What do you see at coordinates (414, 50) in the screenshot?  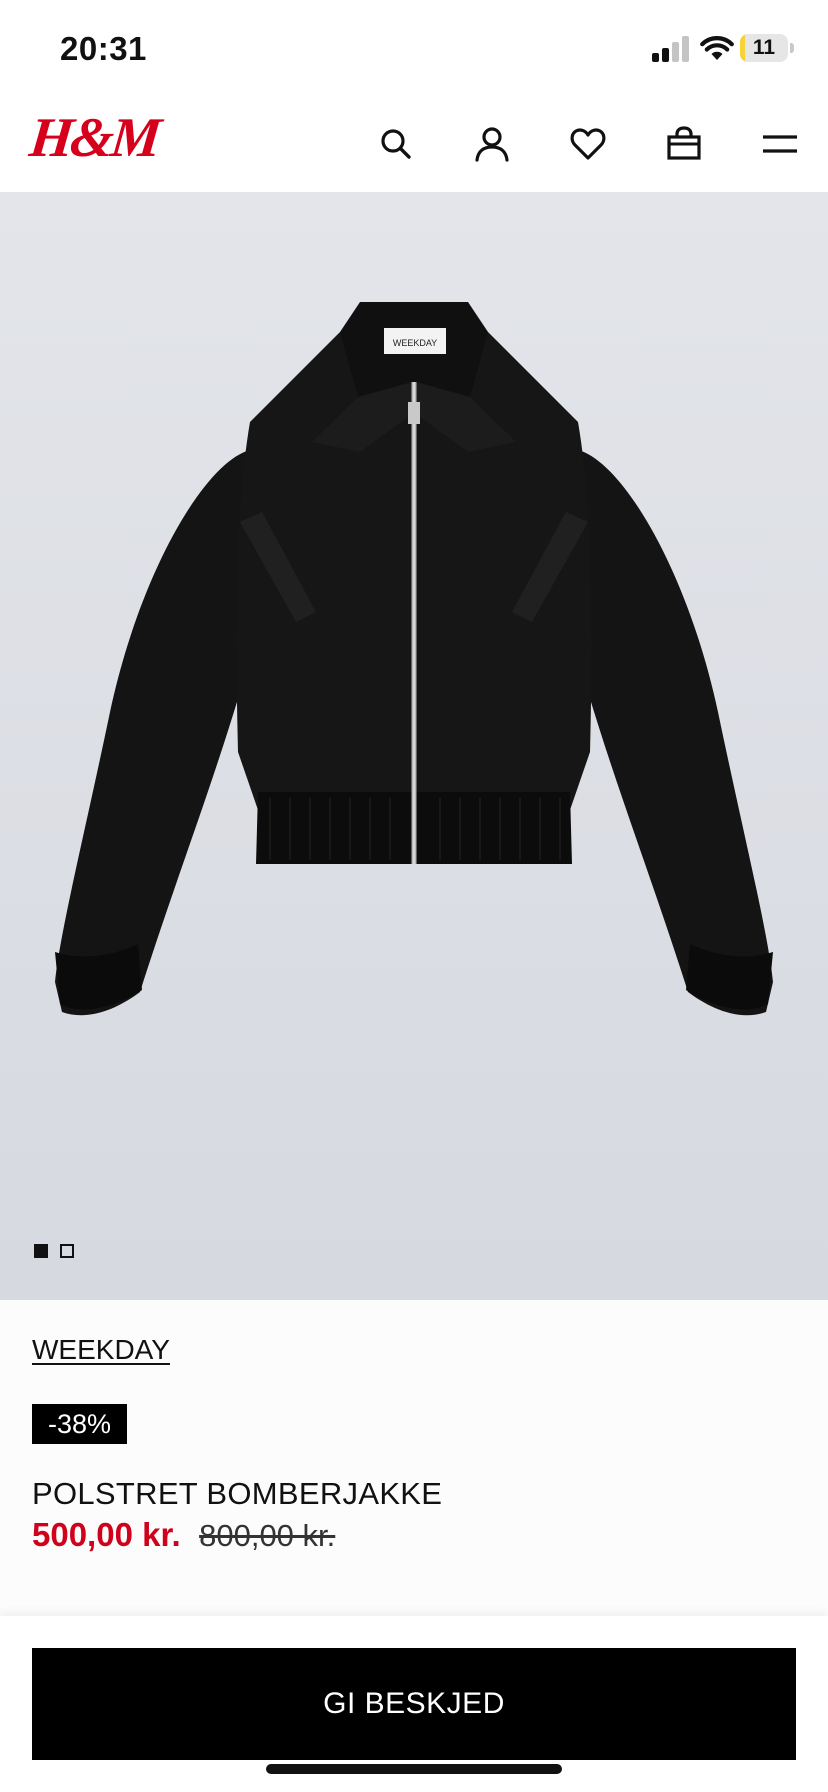 I see `status-bar: 20:31 11` at bounding box center [414, 50].